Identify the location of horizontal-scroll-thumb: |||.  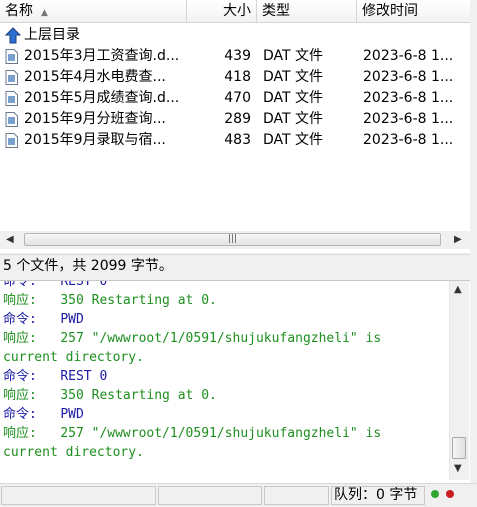
(232, 239).